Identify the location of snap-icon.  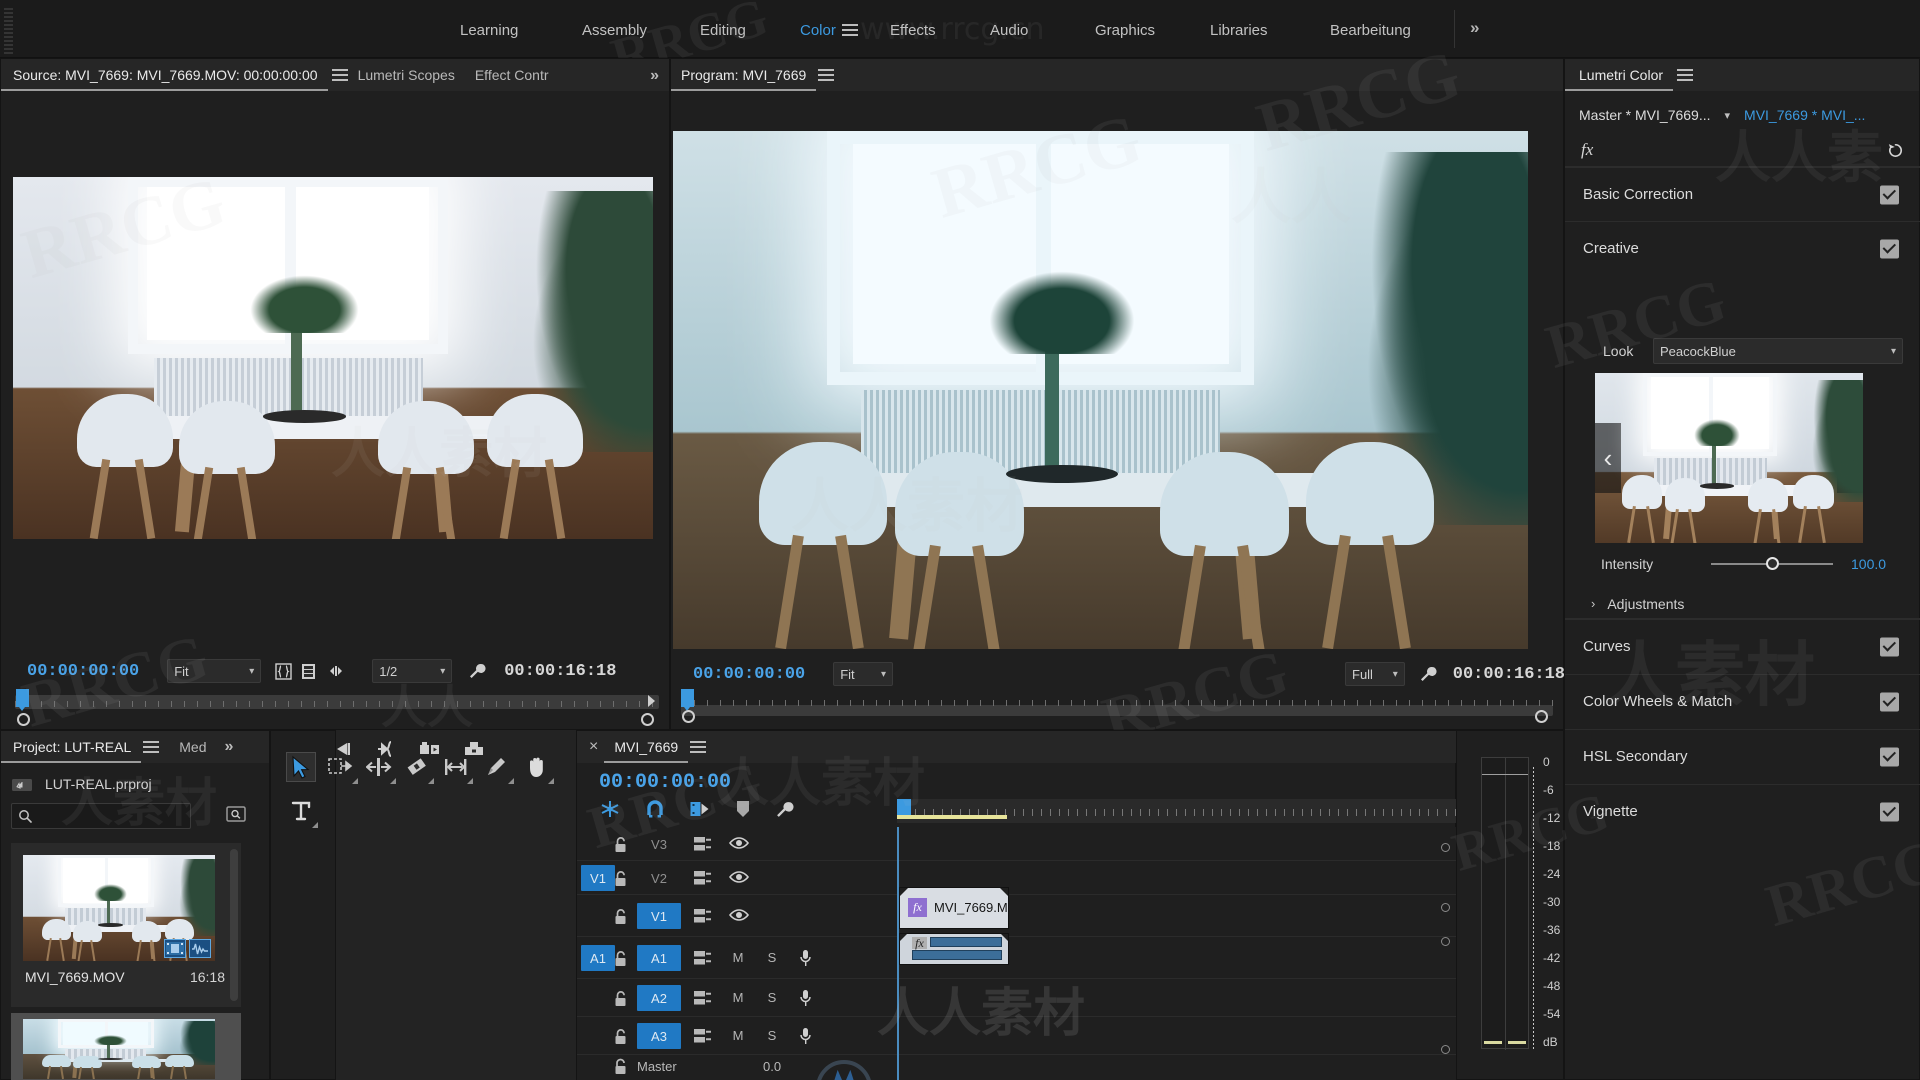
(655, 809).